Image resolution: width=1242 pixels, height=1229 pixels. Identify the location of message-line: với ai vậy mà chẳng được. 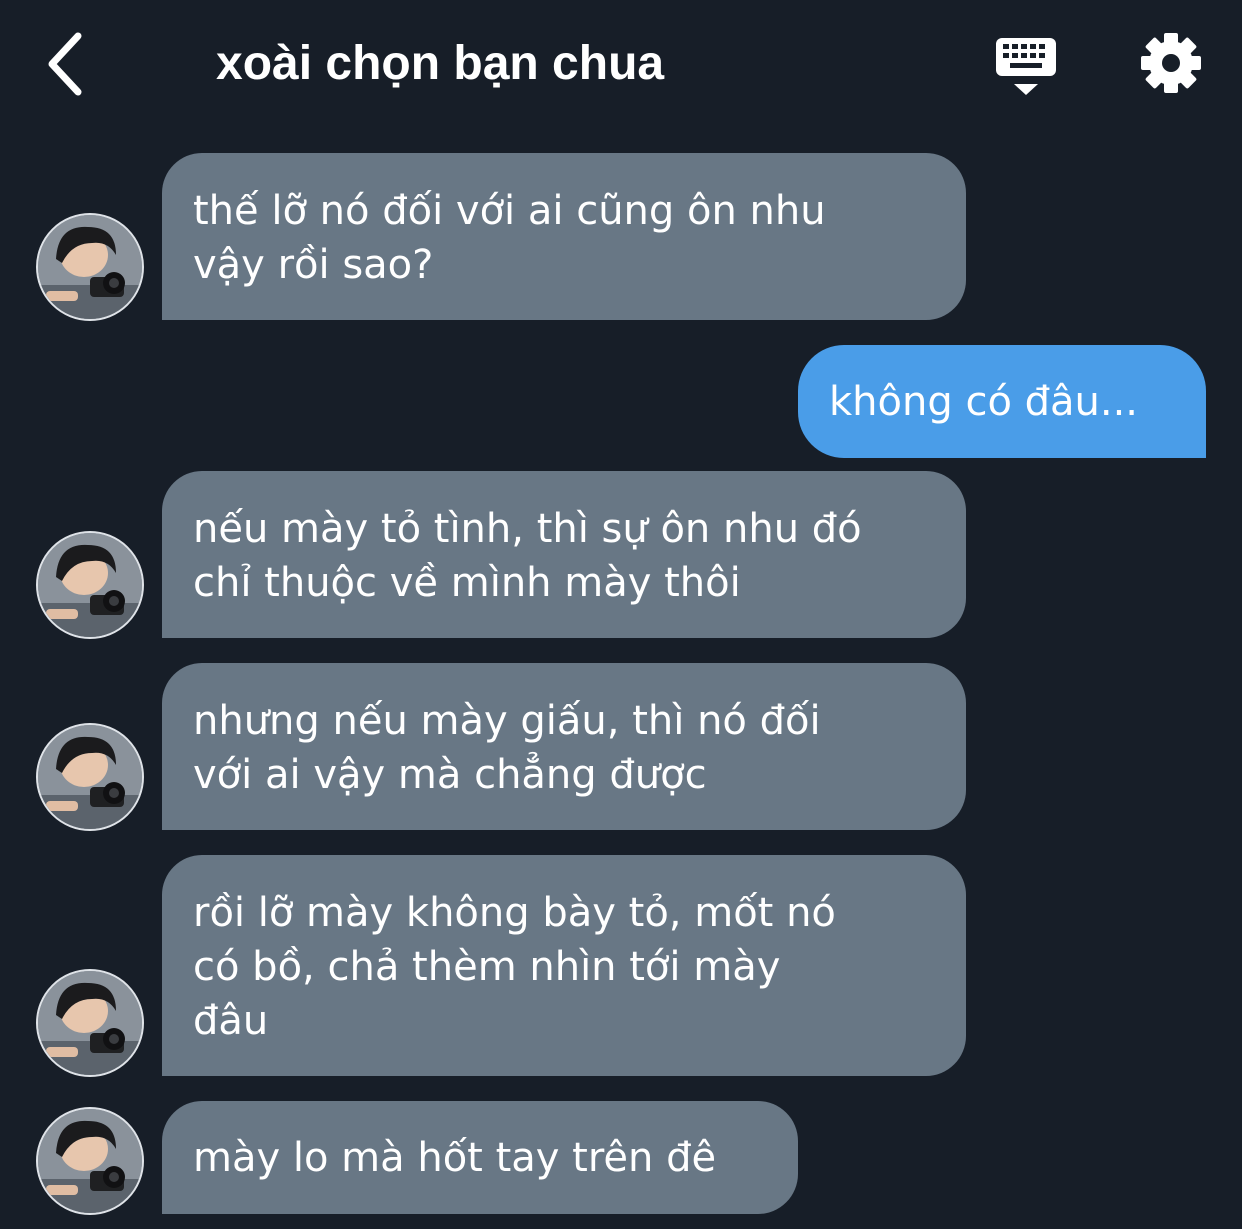
(450, 775).